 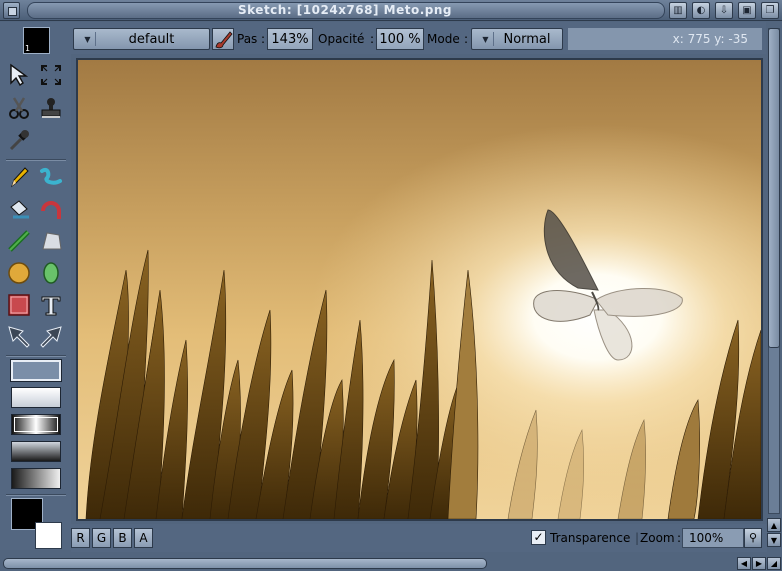 I want to click on iconify-icon: ◐, so click(x=701, y=10).